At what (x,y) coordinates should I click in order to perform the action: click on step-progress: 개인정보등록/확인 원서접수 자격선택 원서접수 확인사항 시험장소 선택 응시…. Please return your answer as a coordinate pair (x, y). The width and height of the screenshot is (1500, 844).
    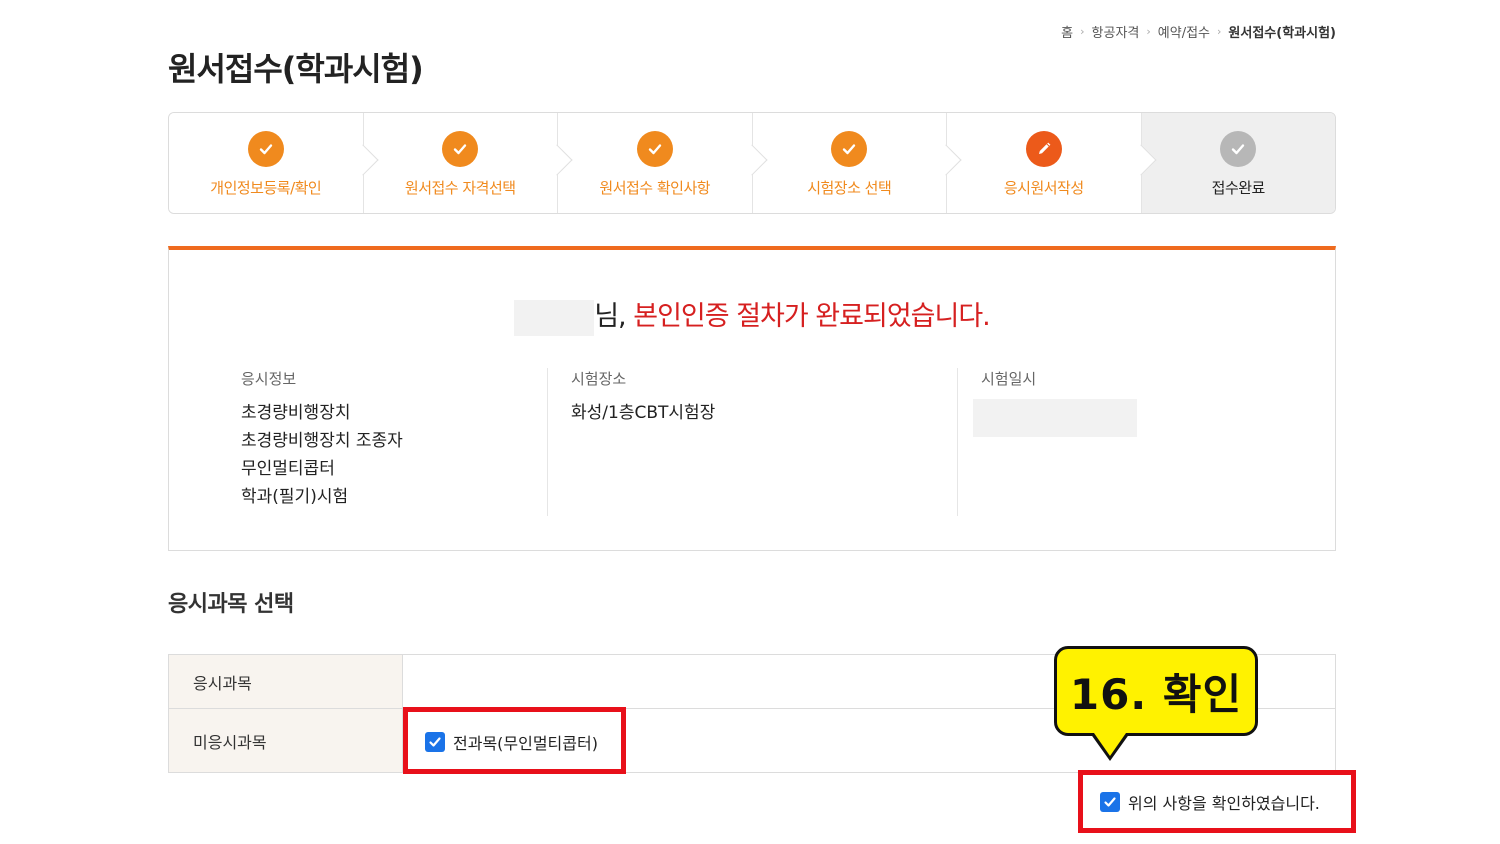
    Looking at the image, I should click on (752, 163).